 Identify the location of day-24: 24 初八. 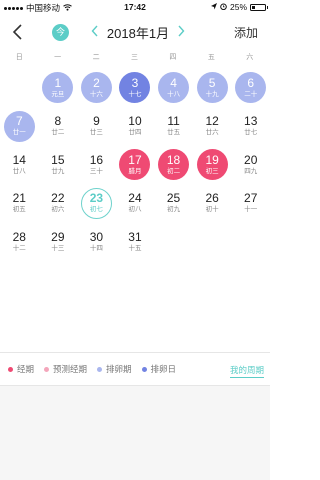
(134, 203).